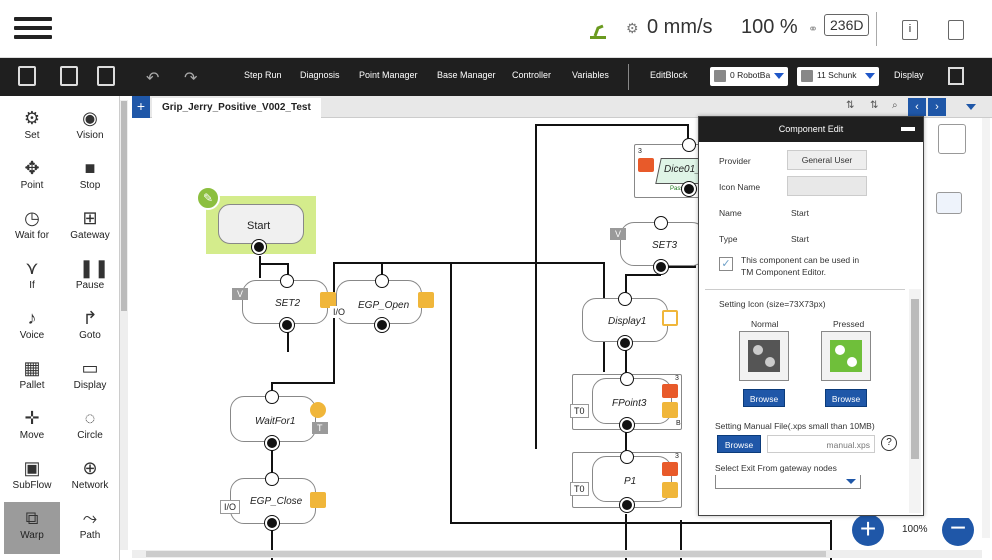 The width and height of the screenshot is (992, 560). I want to click on browse-manual-button: Browse, so click(739, 444).